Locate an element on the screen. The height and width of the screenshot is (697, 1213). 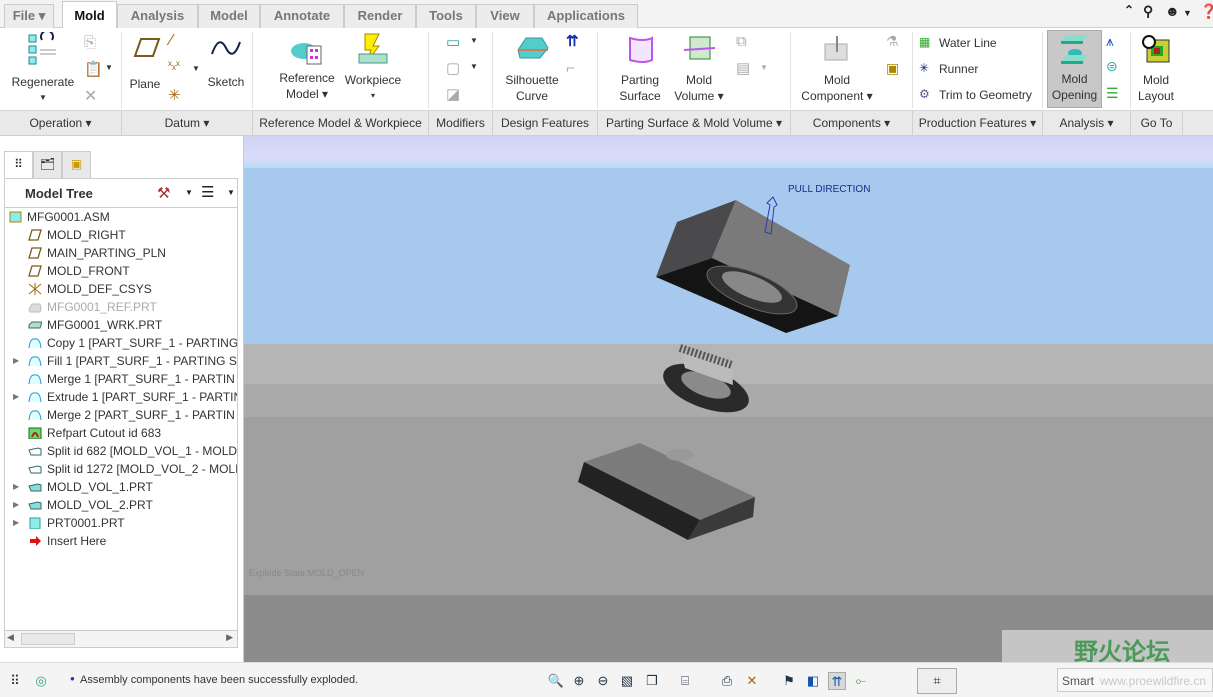
draft-analysis-icon: ⩚ is located at coordinates (1110, 41).